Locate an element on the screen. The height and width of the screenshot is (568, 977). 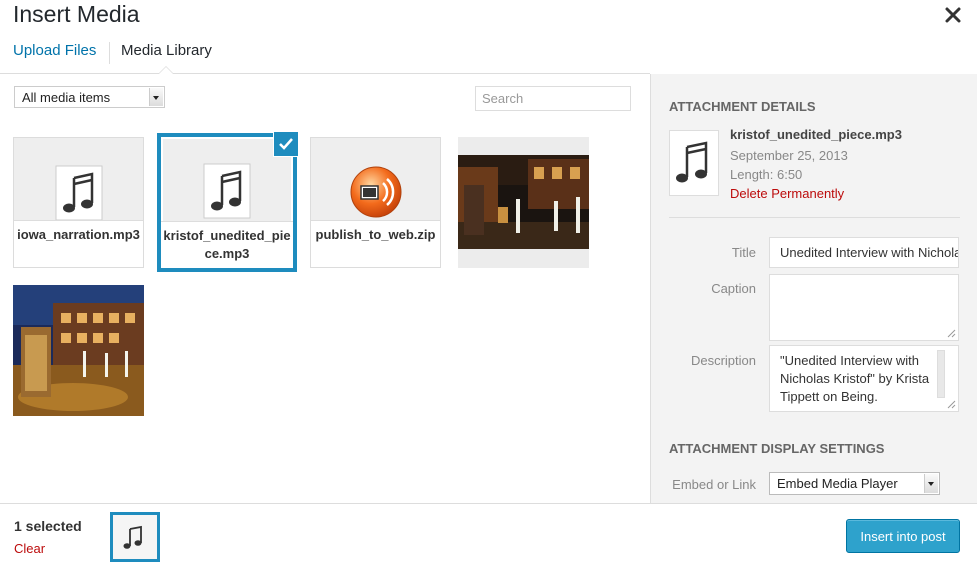
media-filter-select: All media items is located at coordinates (89, 97).